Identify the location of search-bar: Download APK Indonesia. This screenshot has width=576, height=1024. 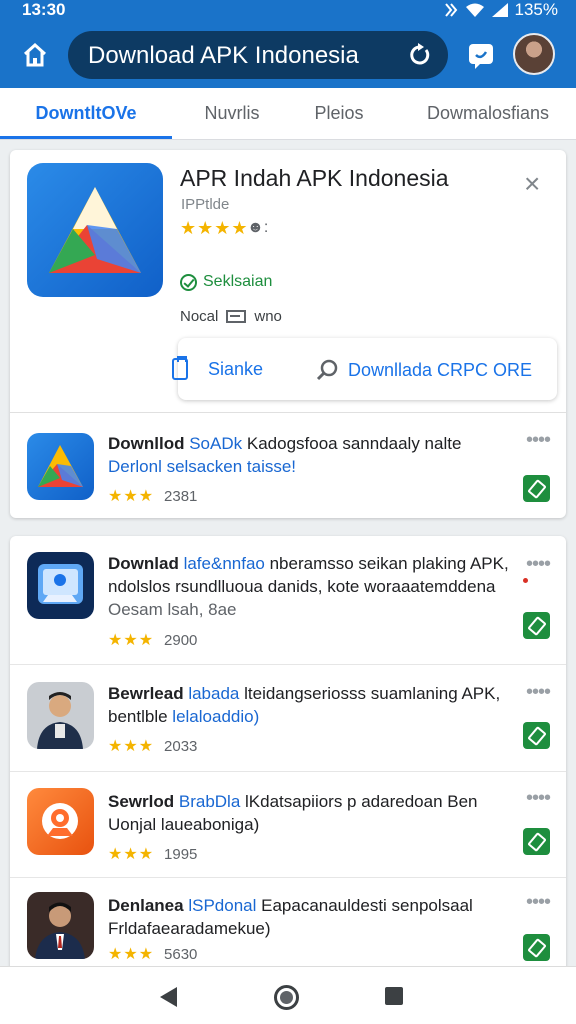
(258, 55).